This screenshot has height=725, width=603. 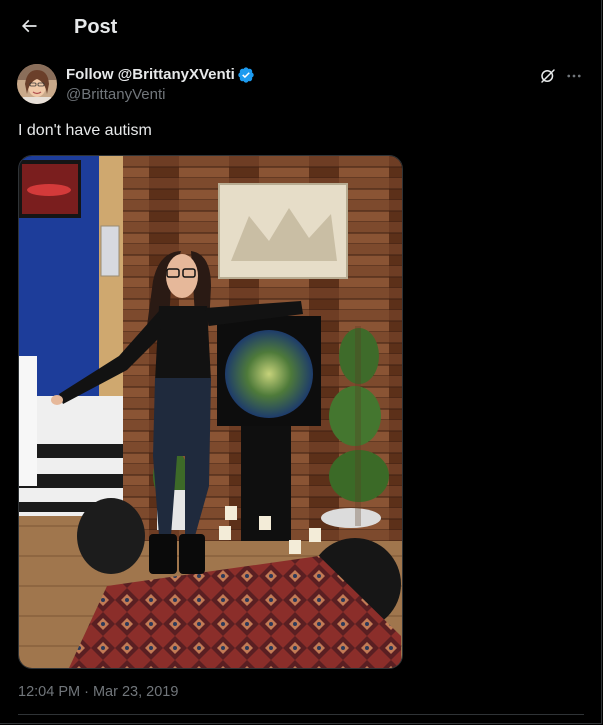 What do you see at coordinates (96, 27) in the screenshot?
I see `page-title: Post` at bounding box center [96, 27].